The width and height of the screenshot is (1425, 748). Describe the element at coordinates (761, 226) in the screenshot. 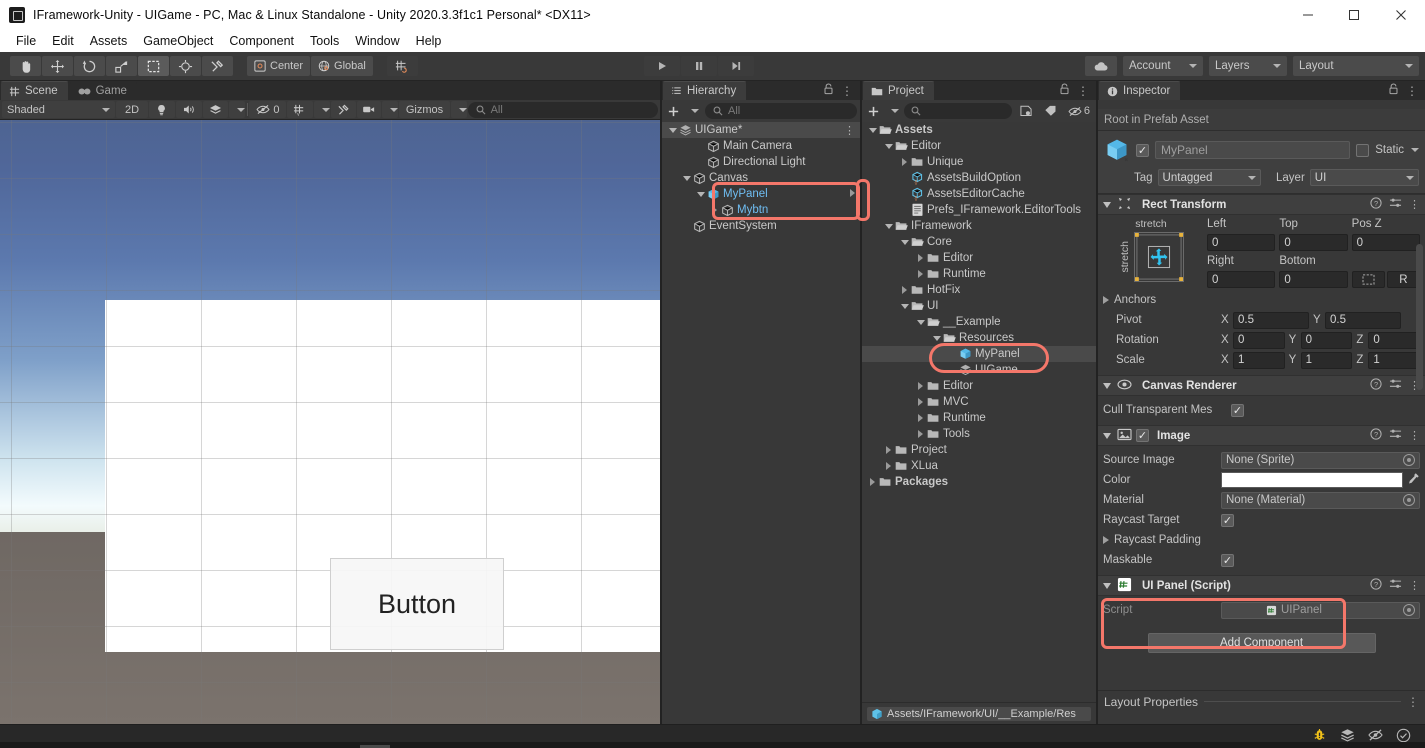

I see `hierarchy-item-eventsystem: EventSystem` at that location.